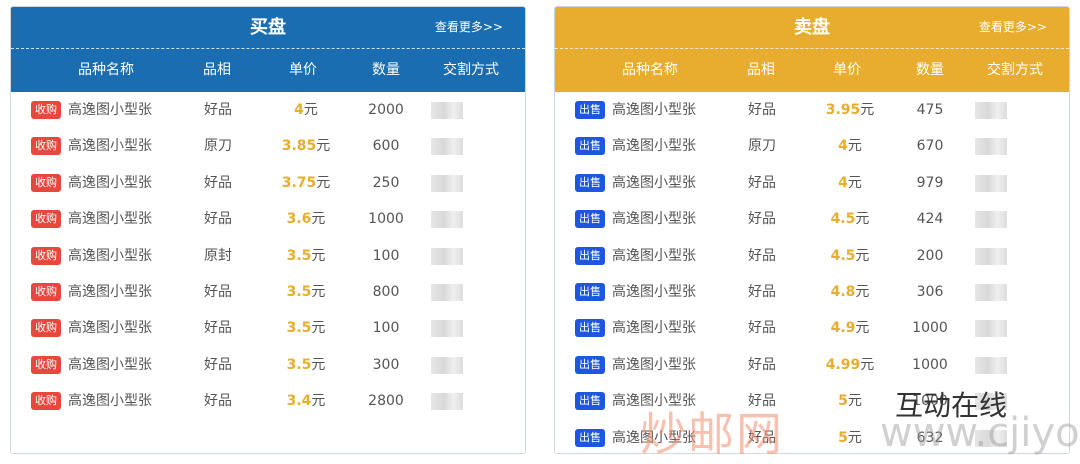  I want to click on col-grade: 品相, so click(217, 70).